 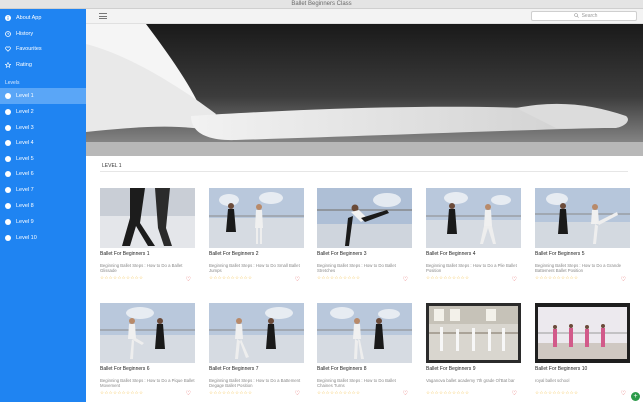 I want to click on window-title: Ballet Beginners Class, so click(x=321, y=4).